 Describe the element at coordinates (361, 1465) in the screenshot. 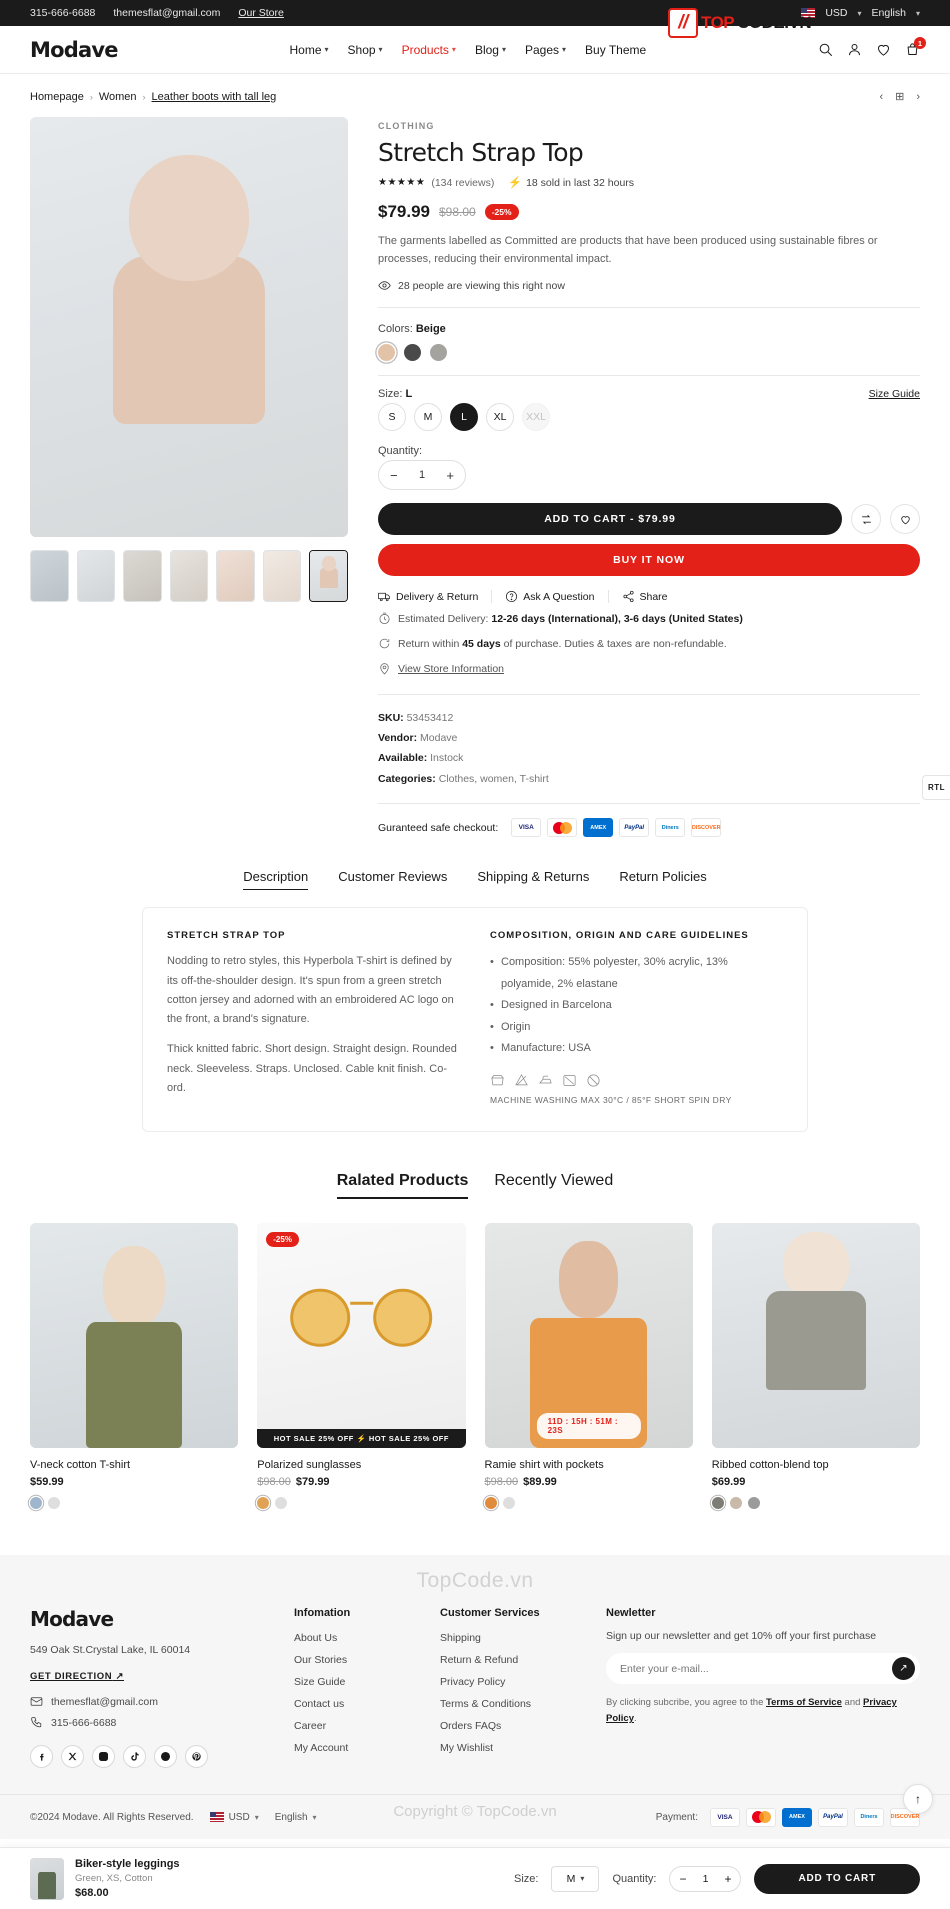

I see `product-card-name: Polarized sunglasses` at that location.